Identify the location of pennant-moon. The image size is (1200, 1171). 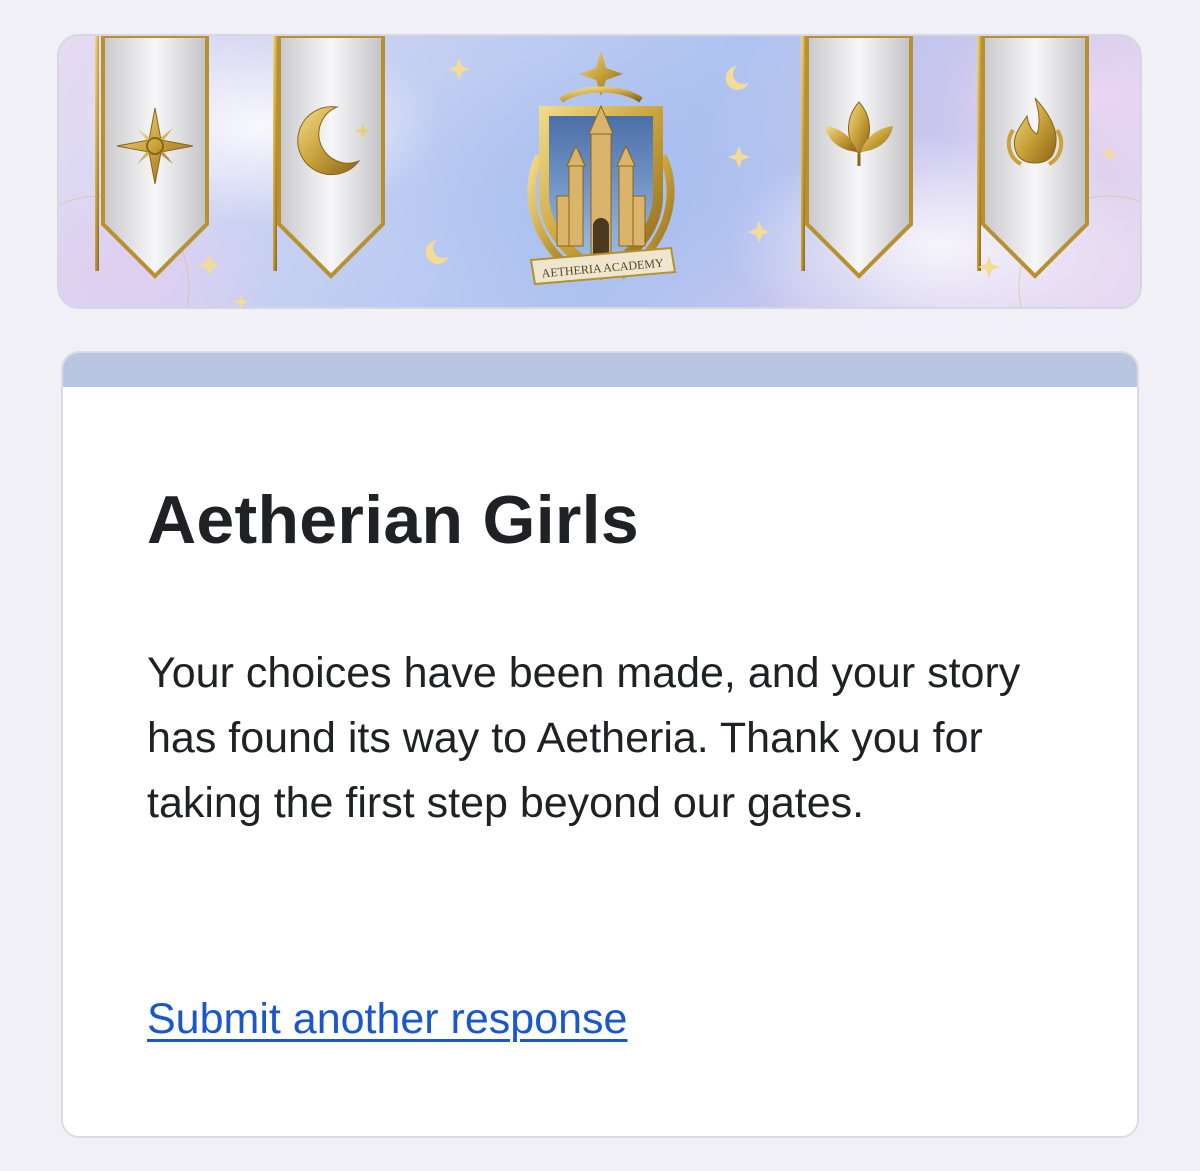
(329, 157).